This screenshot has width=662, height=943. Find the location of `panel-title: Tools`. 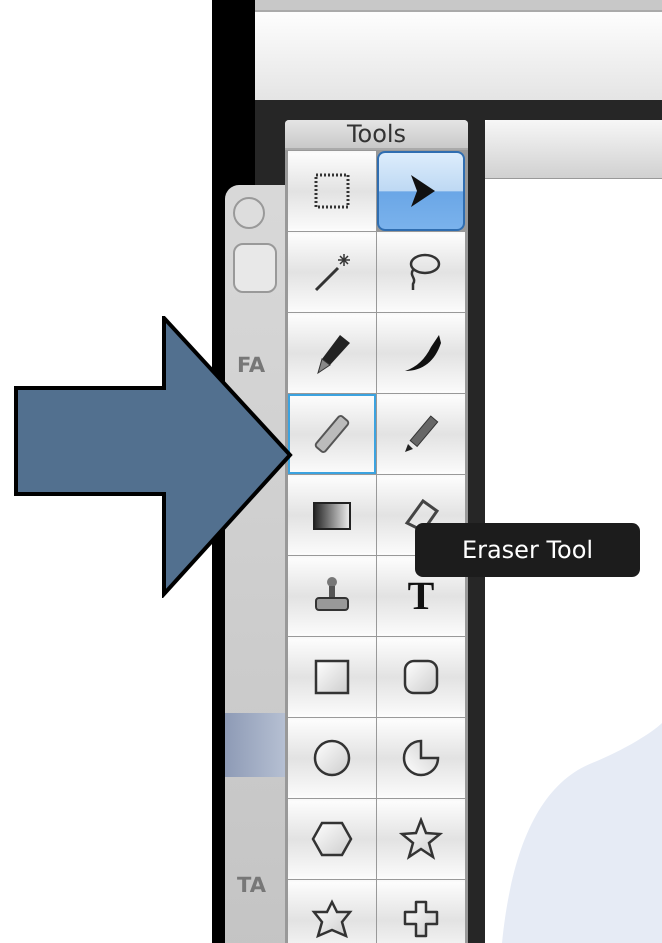

panel-title: Tools is located at coordinates (376, 135).